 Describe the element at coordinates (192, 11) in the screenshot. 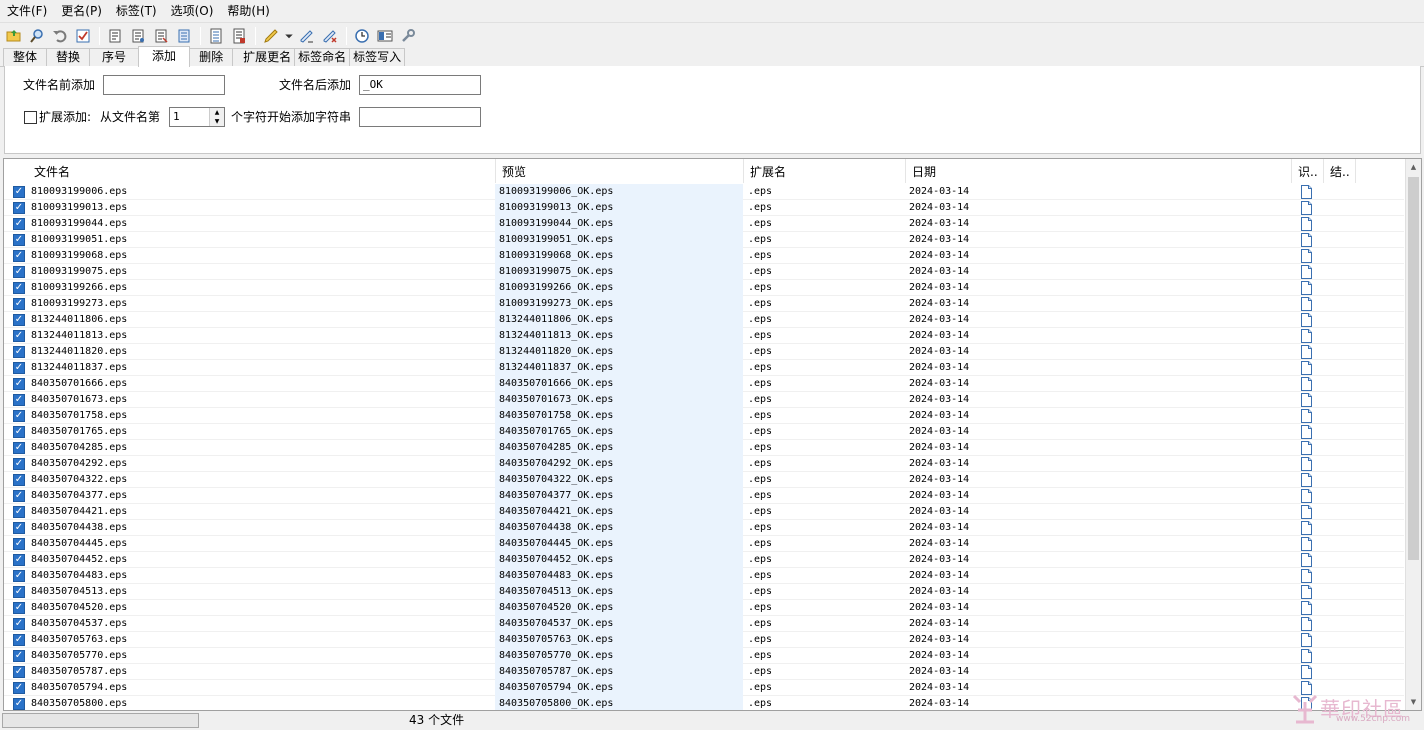

I see `menu-options: 选项(O)` at that location.